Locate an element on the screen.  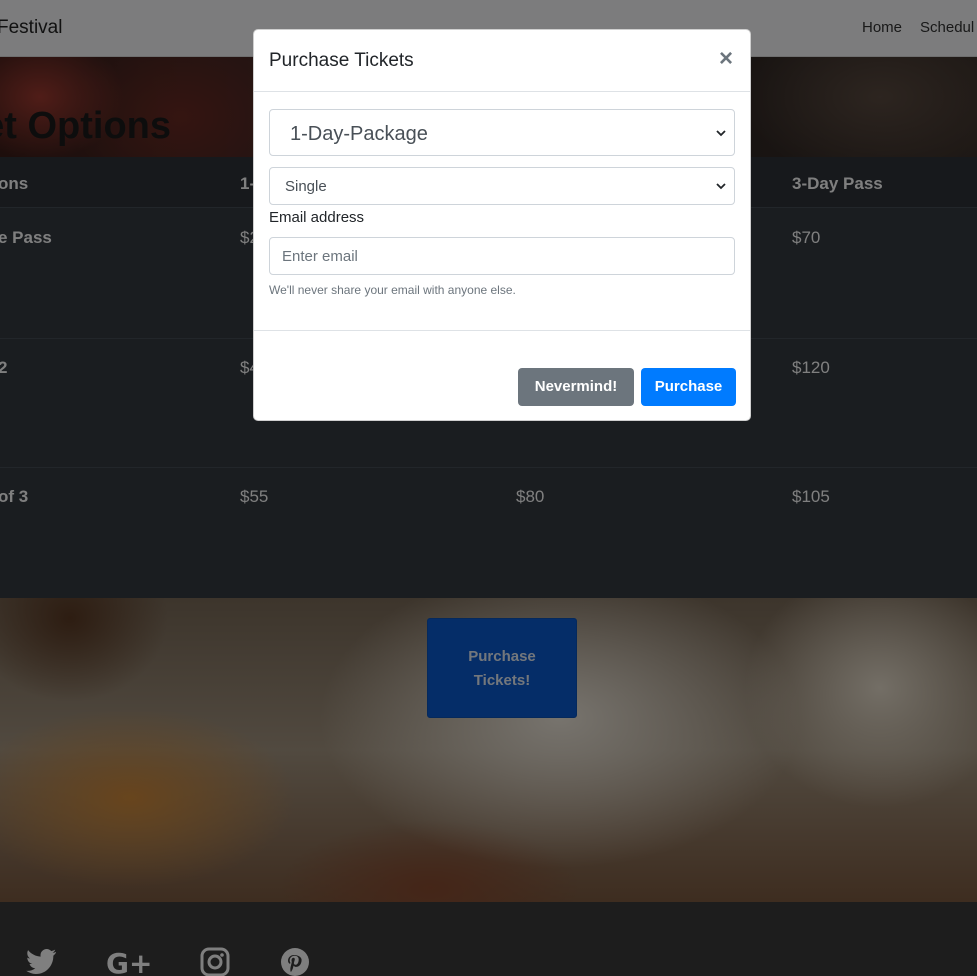
package-select-value: 1-Day-Package is located at coordinates (359, 134).